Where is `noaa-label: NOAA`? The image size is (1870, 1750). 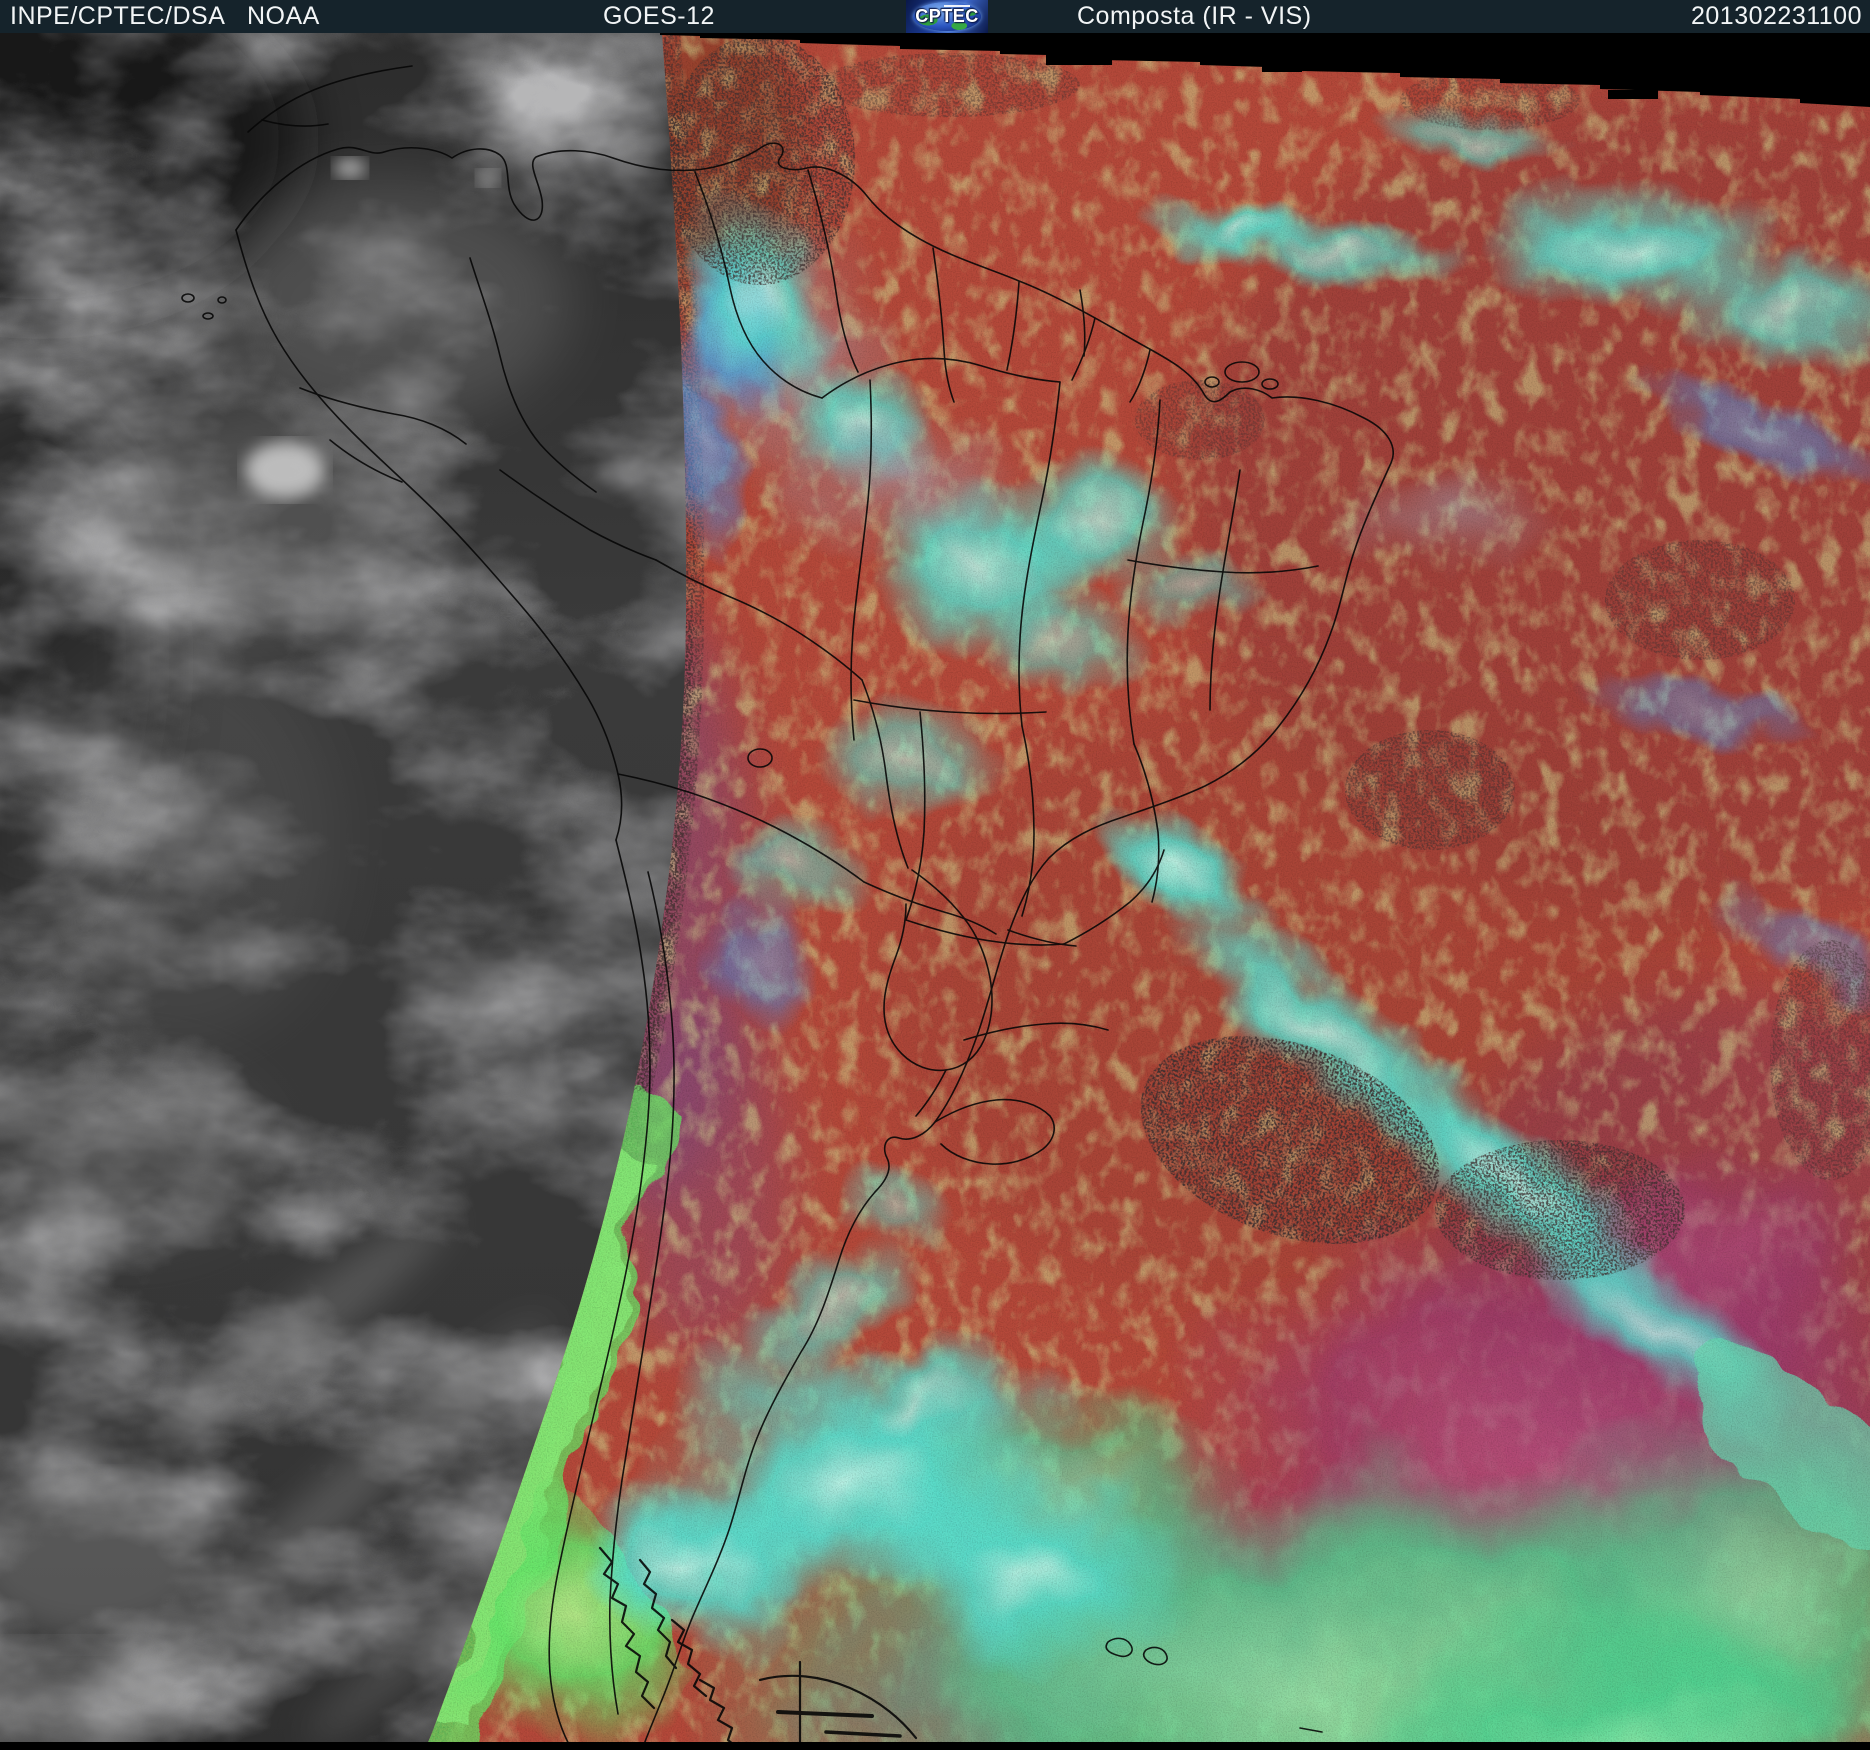
noaa-label: NOAA is located at coordinates (283, 16).